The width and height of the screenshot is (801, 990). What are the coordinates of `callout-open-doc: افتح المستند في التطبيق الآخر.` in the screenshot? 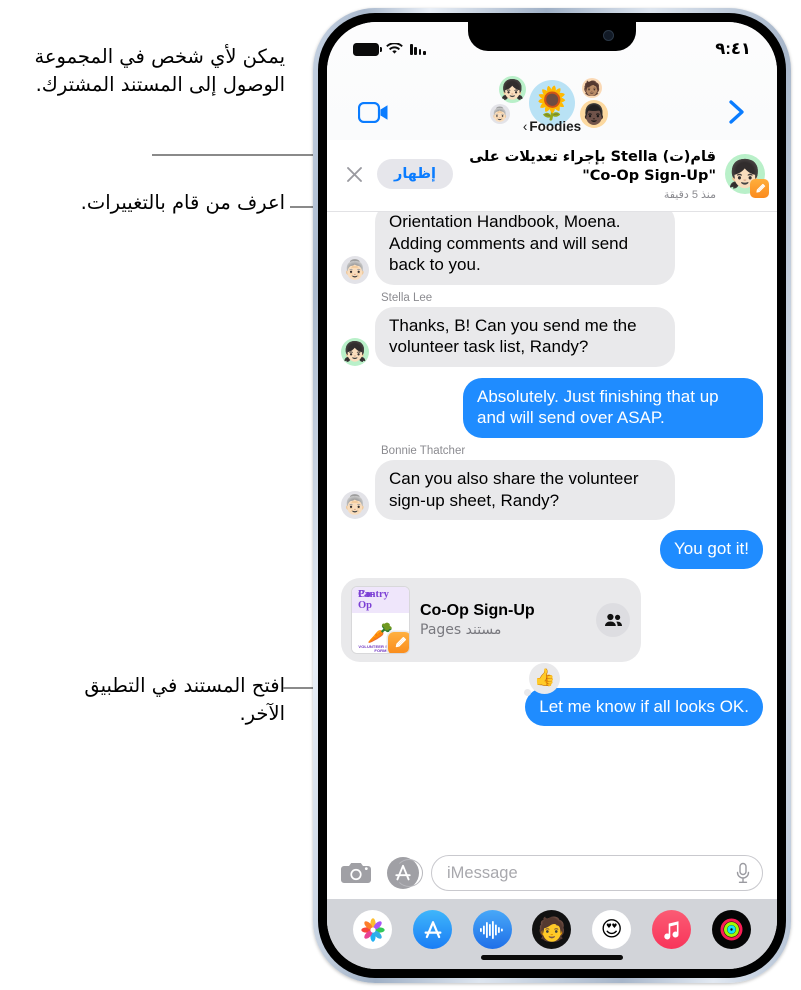 It's located at (184, 699).